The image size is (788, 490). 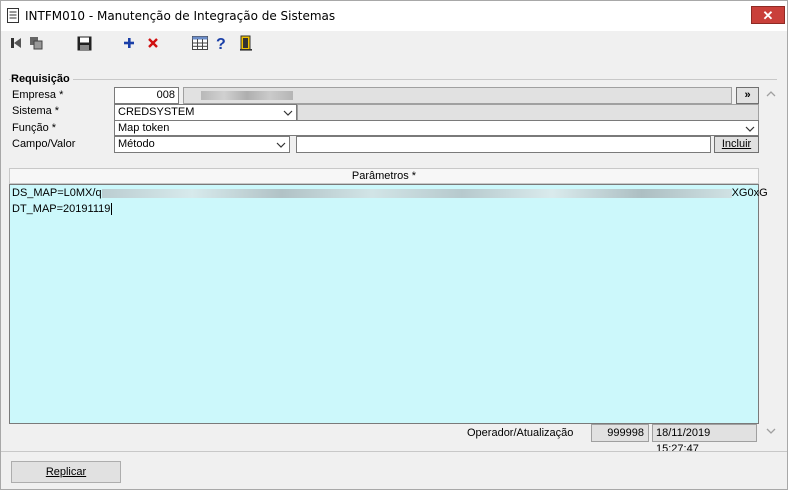 I want to click on replicar-button: Replicar, so click(x=66, y=472).